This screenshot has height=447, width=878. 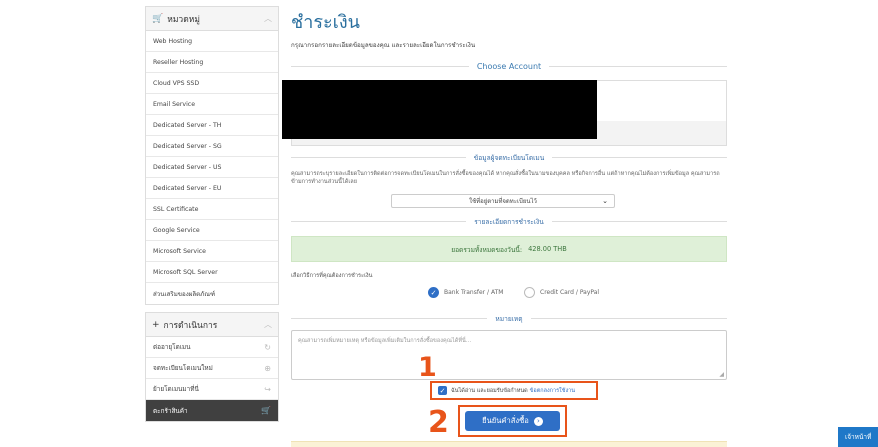 I want to click on sidebar-item: Microsoft SQL Server, so click(x=212, y=272).